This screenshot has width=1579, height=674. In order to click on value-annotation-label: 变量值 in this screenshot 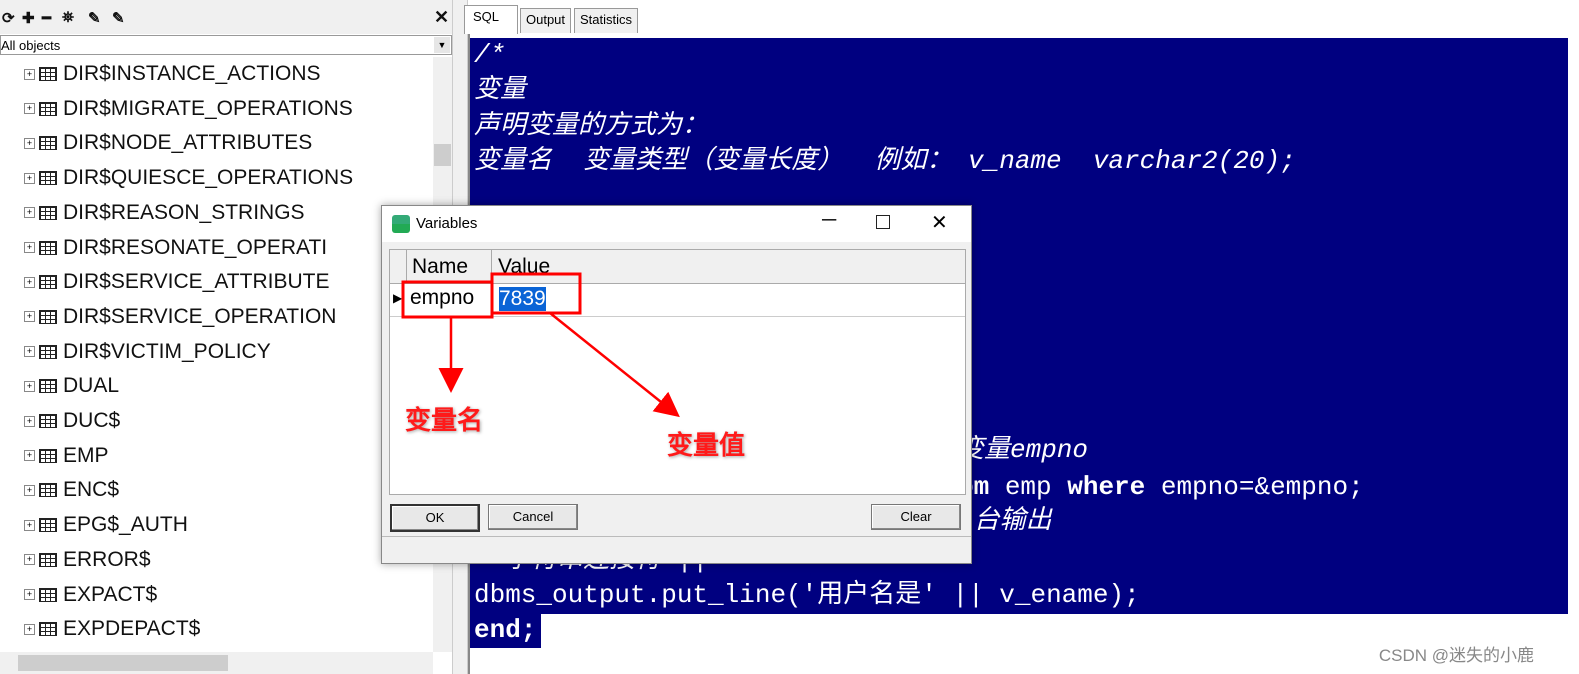, I will do `click(706, 445)`.